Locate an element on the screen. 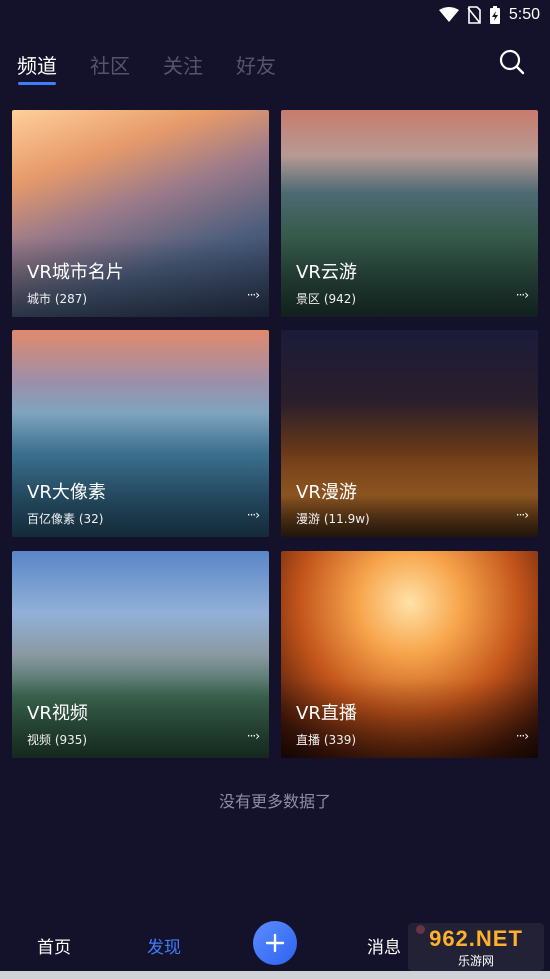  channel-title: VR直播 is located at coordinates (326, 713).